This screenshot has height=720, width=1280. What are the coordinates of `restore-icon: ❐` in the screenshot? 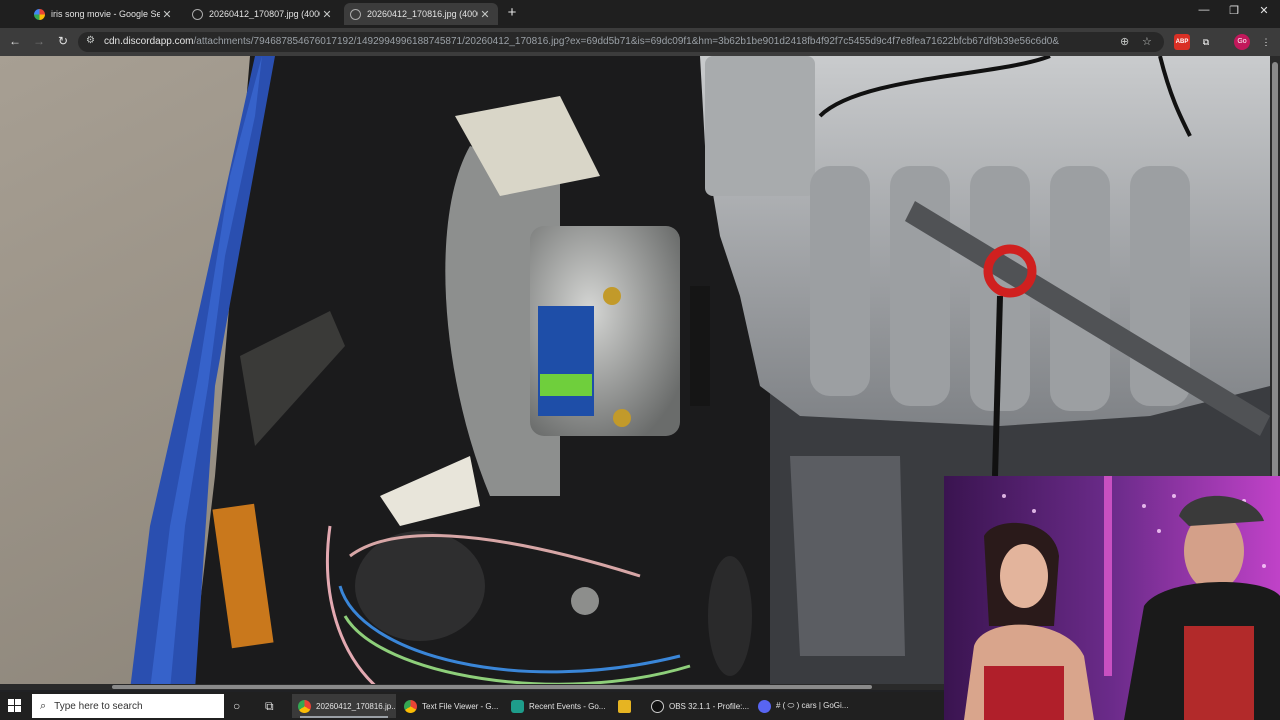 It's located at (1234, 10).